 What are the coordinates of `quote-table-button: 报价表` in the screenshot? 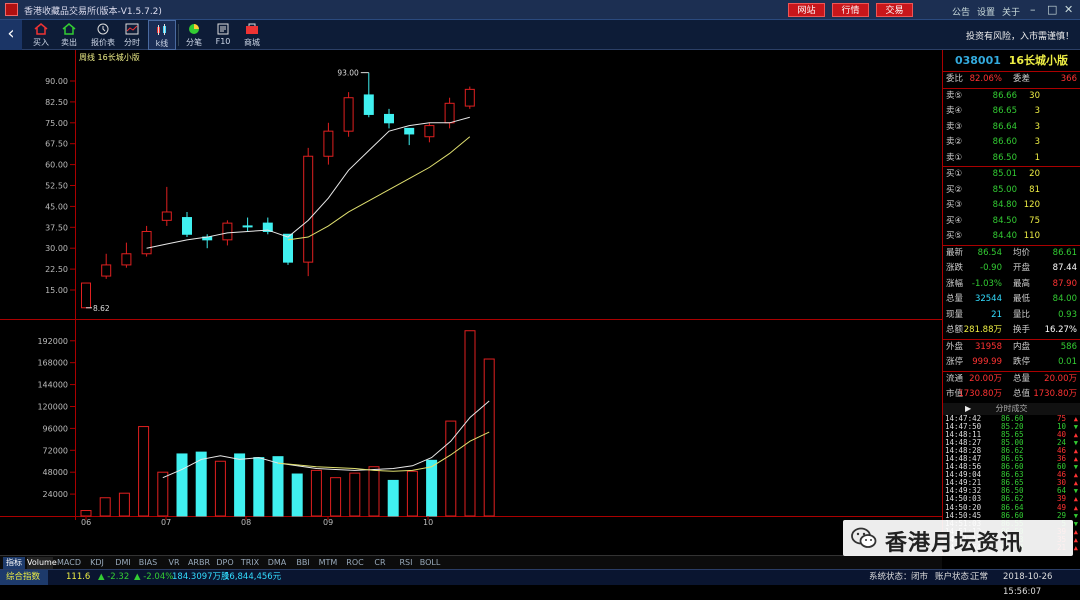 It's located at (103, 35).